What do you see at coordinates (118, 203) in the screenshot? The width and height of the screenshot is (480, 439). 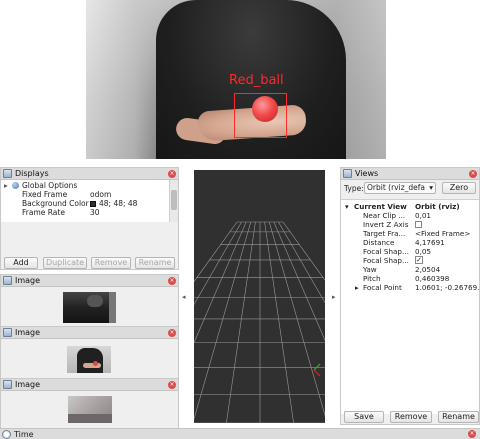 I see `tree-value: 48; 48; 48` at bounding box center [118, 203].